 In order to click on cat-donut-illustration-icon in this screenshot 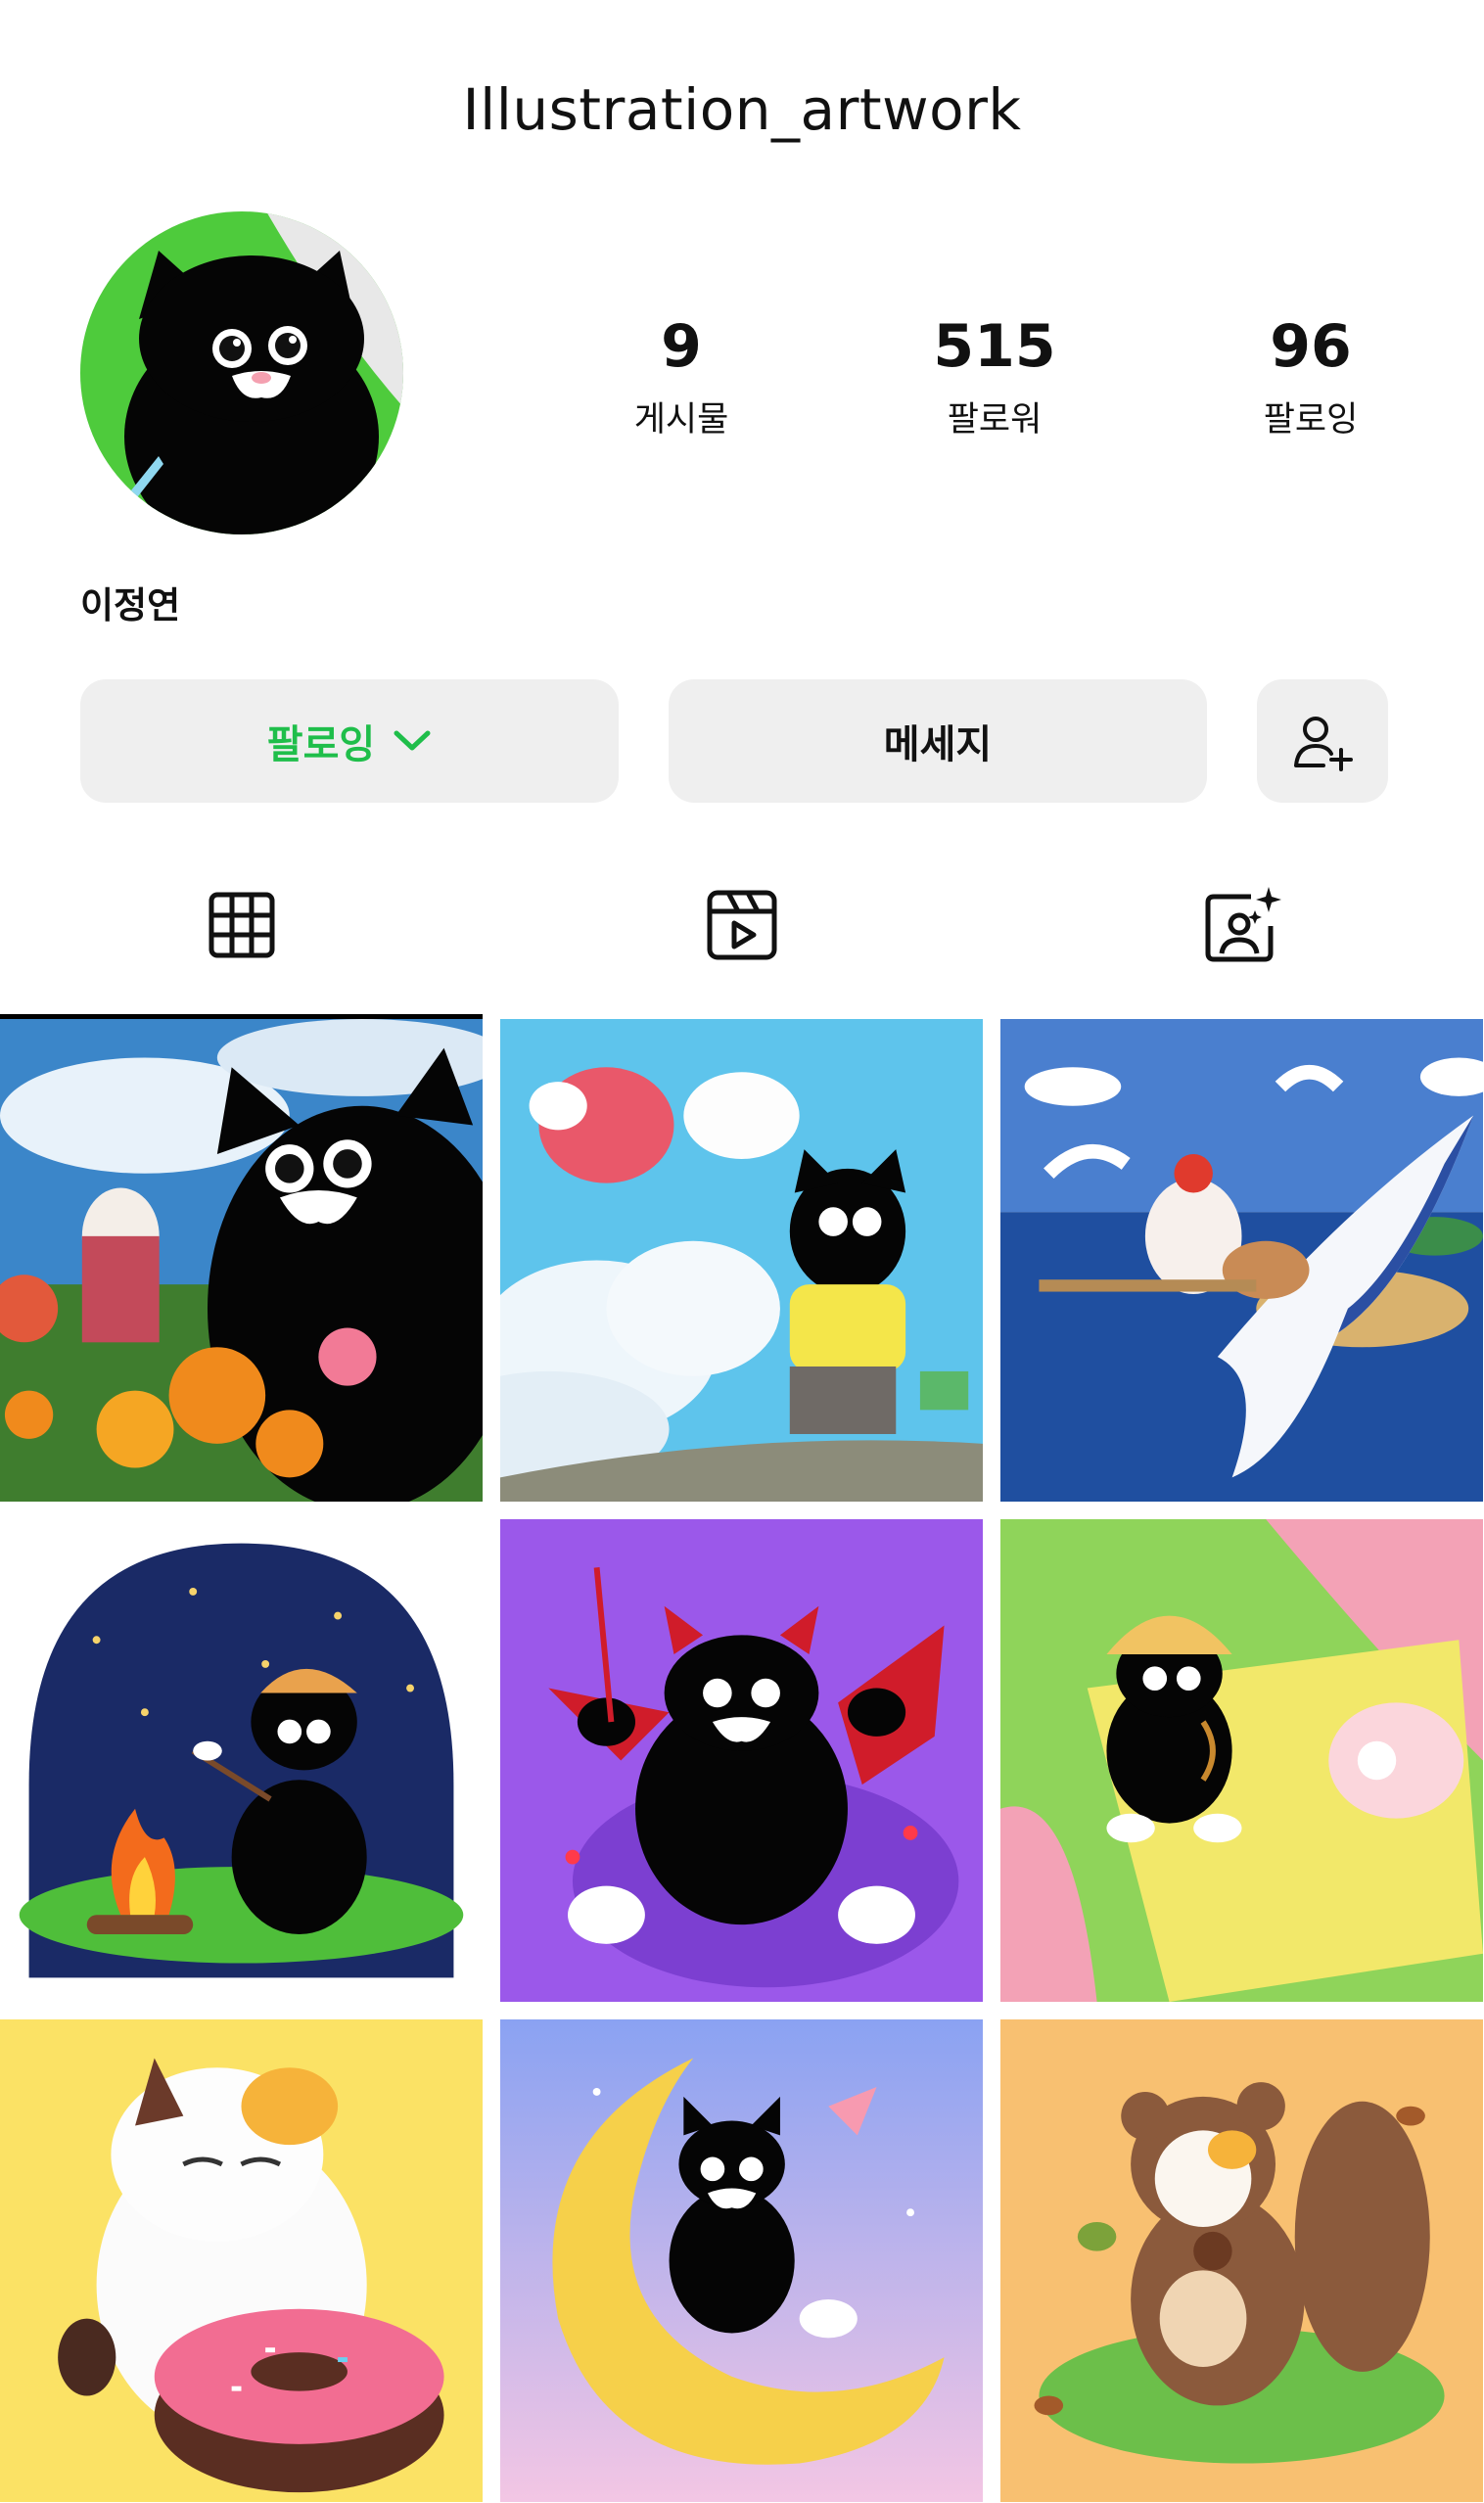, I will do `click(241, 2261)`.